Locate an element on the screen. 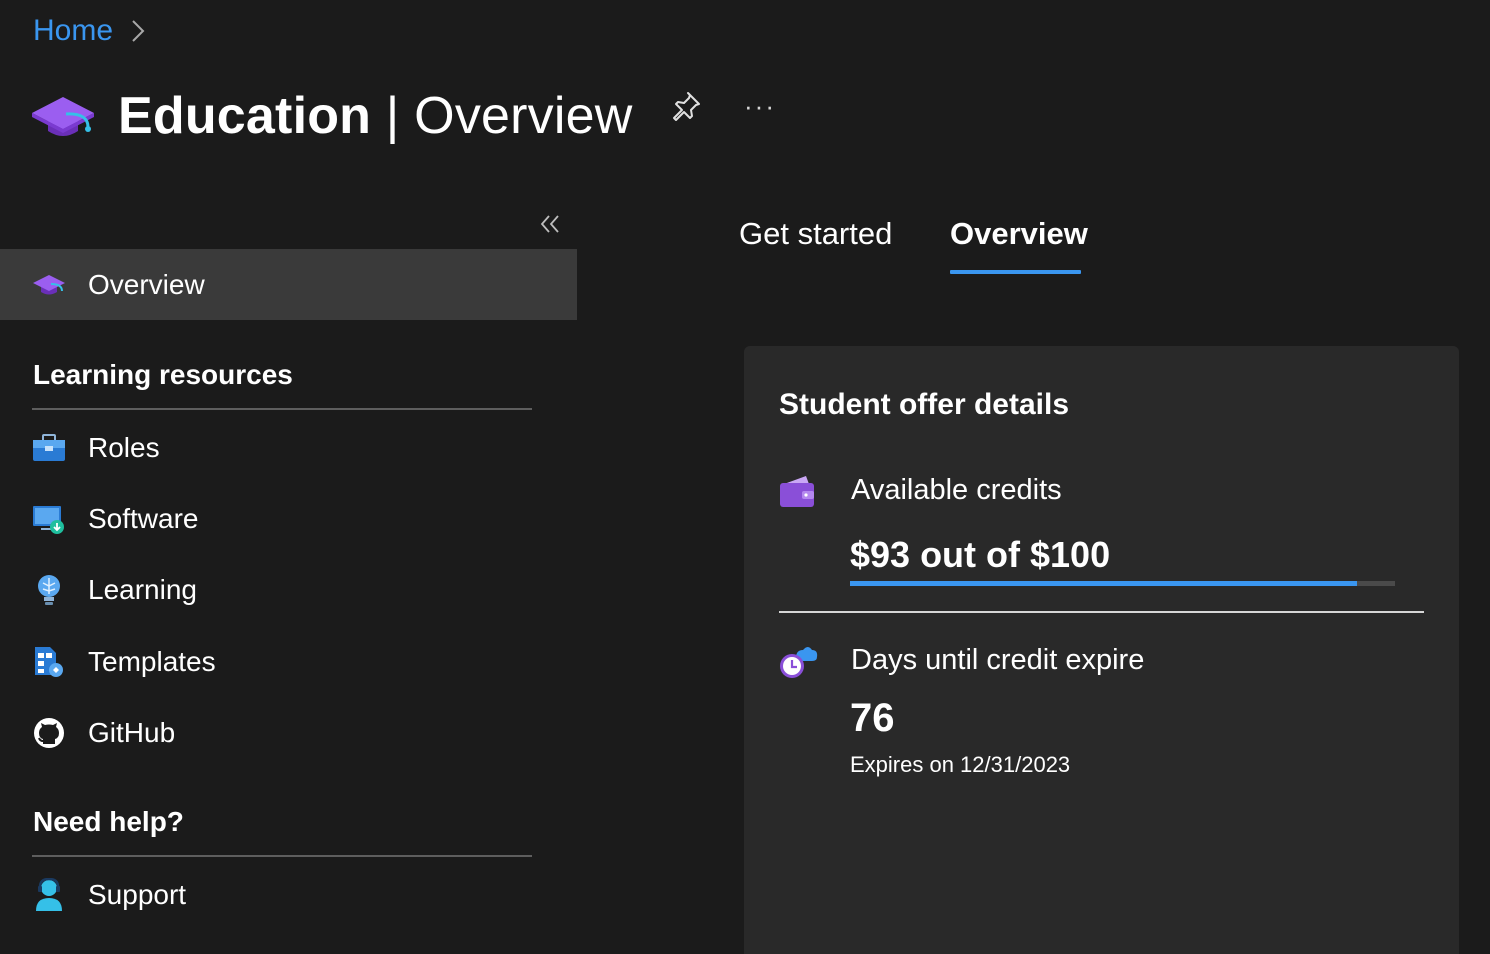  active-tab-indicator is located at coordinates (1015, 272).